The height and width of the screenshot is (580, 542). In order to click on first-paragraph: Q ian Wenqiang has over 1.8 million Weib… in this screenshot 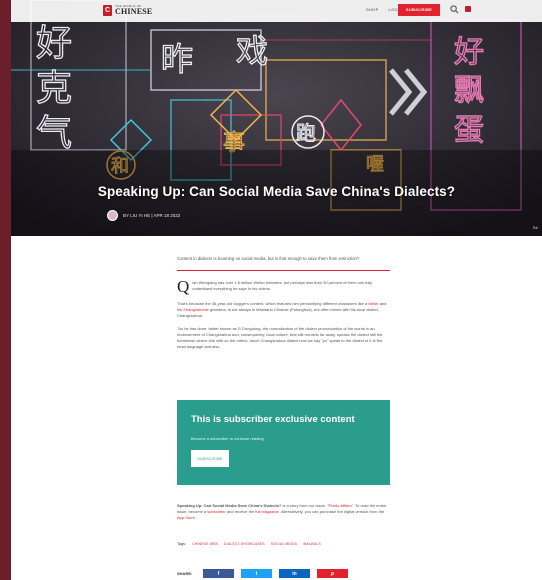, I will do `click(283, 286)`.